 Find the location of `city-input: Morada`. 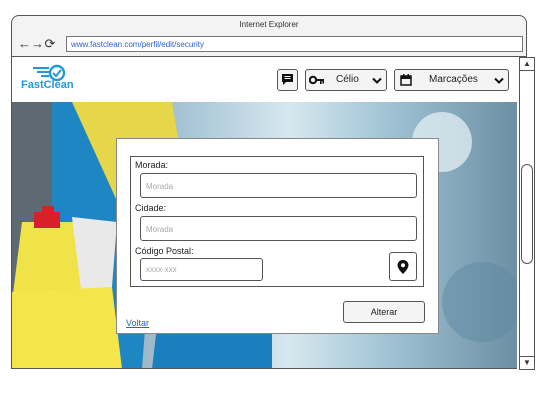

city-input: Morada is located at coordinates (278, 228).